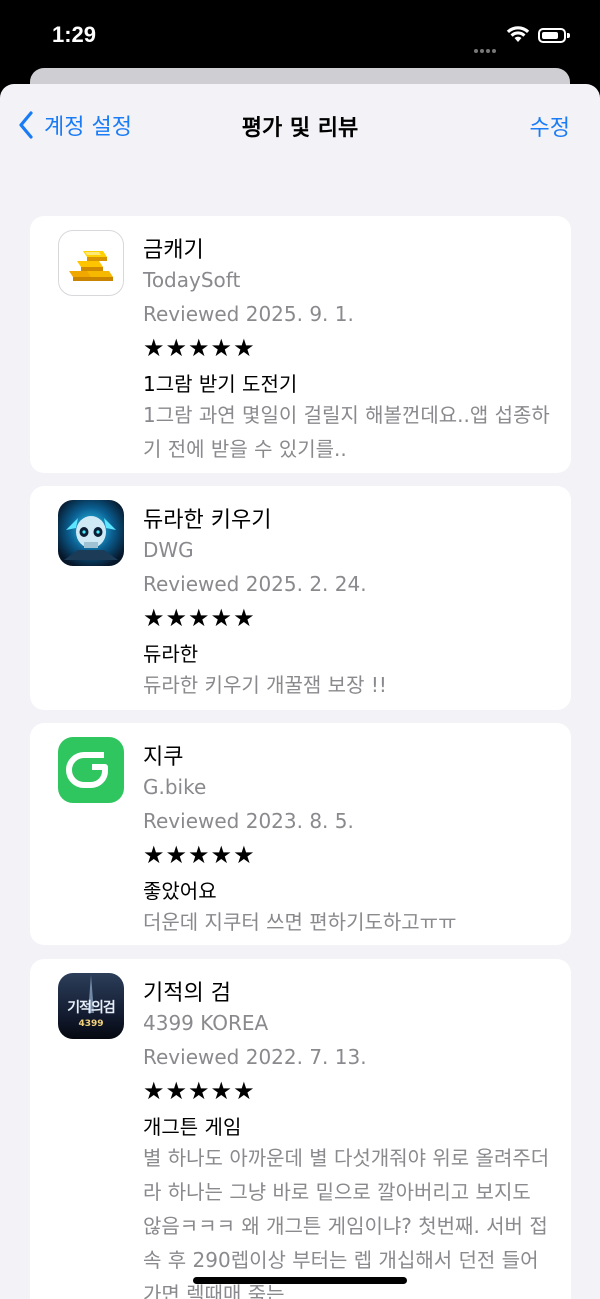 The width and height of the screenshot is (600, 1299). What do you see at coordinates (91, 533) in the screenshot?
I see `skull-knight-icon` at bounding box center [91, 533].